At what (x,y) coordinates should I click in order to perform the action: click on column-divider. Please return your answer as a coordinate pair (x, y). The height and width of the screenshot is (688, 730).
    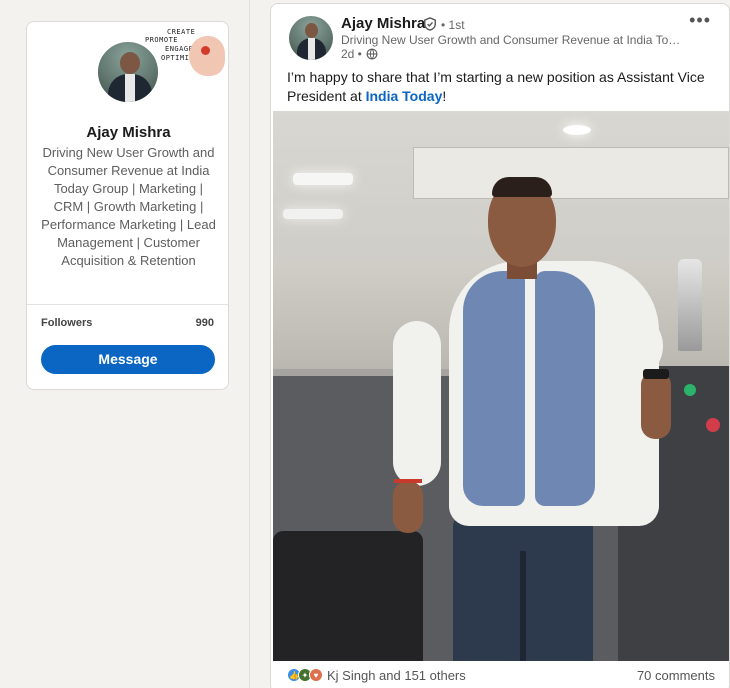
    Looking at the image, I should click on (249, 344).